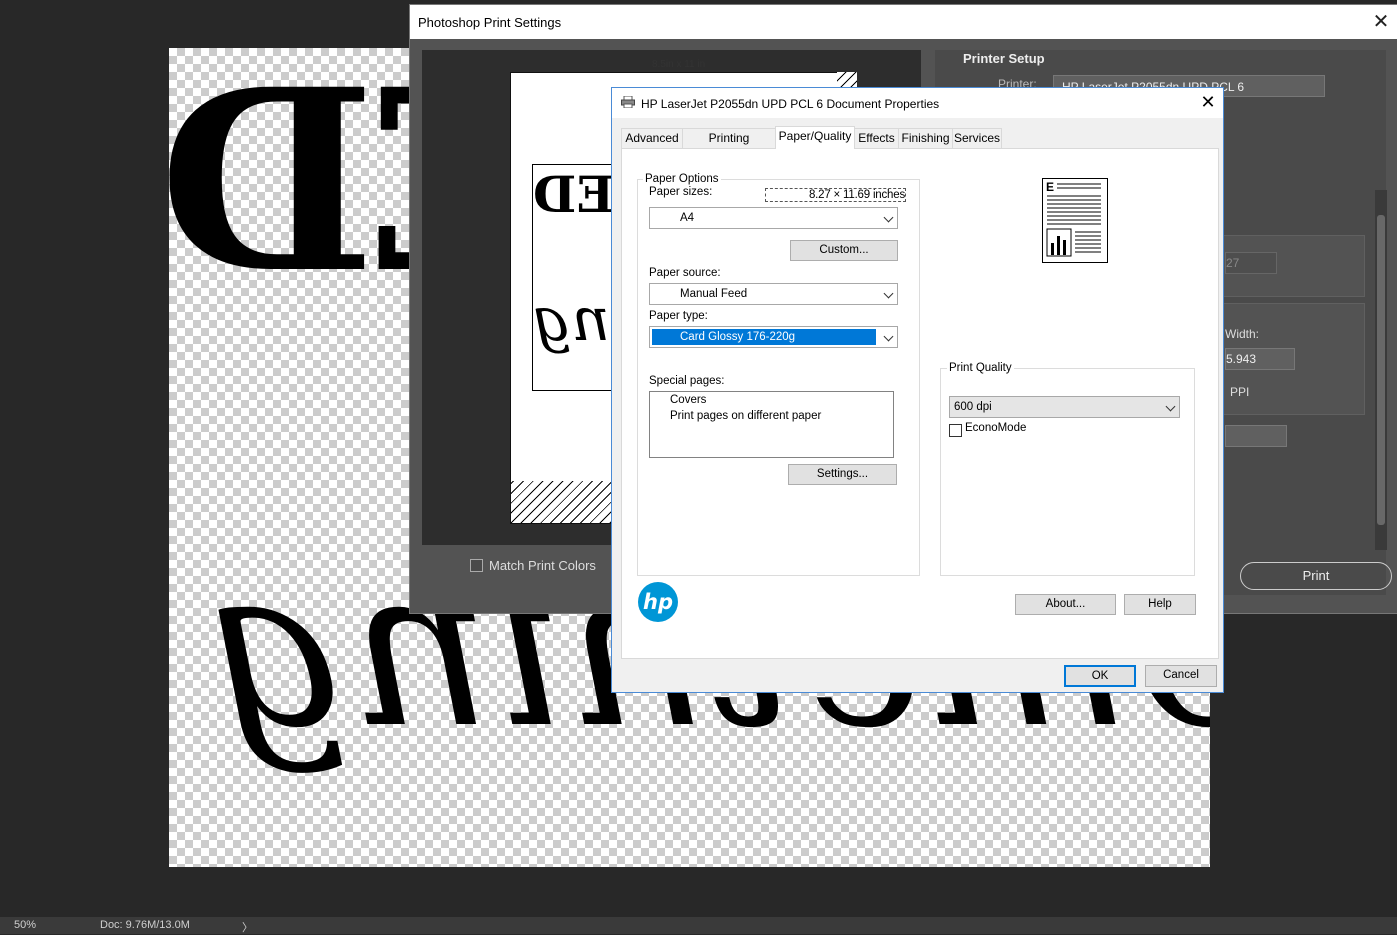  What do you see at coordinates (25, 925) in the screenshot?
I see `zoom-level: 50%` at bounding box center [25, 925].